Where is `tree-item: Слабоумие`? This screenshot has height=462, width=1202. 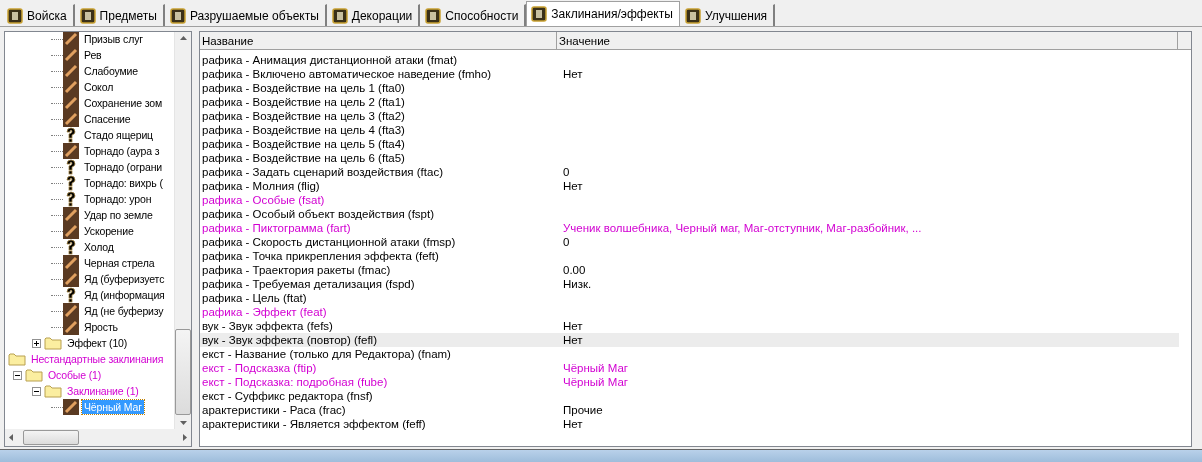
tree-item: Слабоумие is located at coordinates (111, 71).